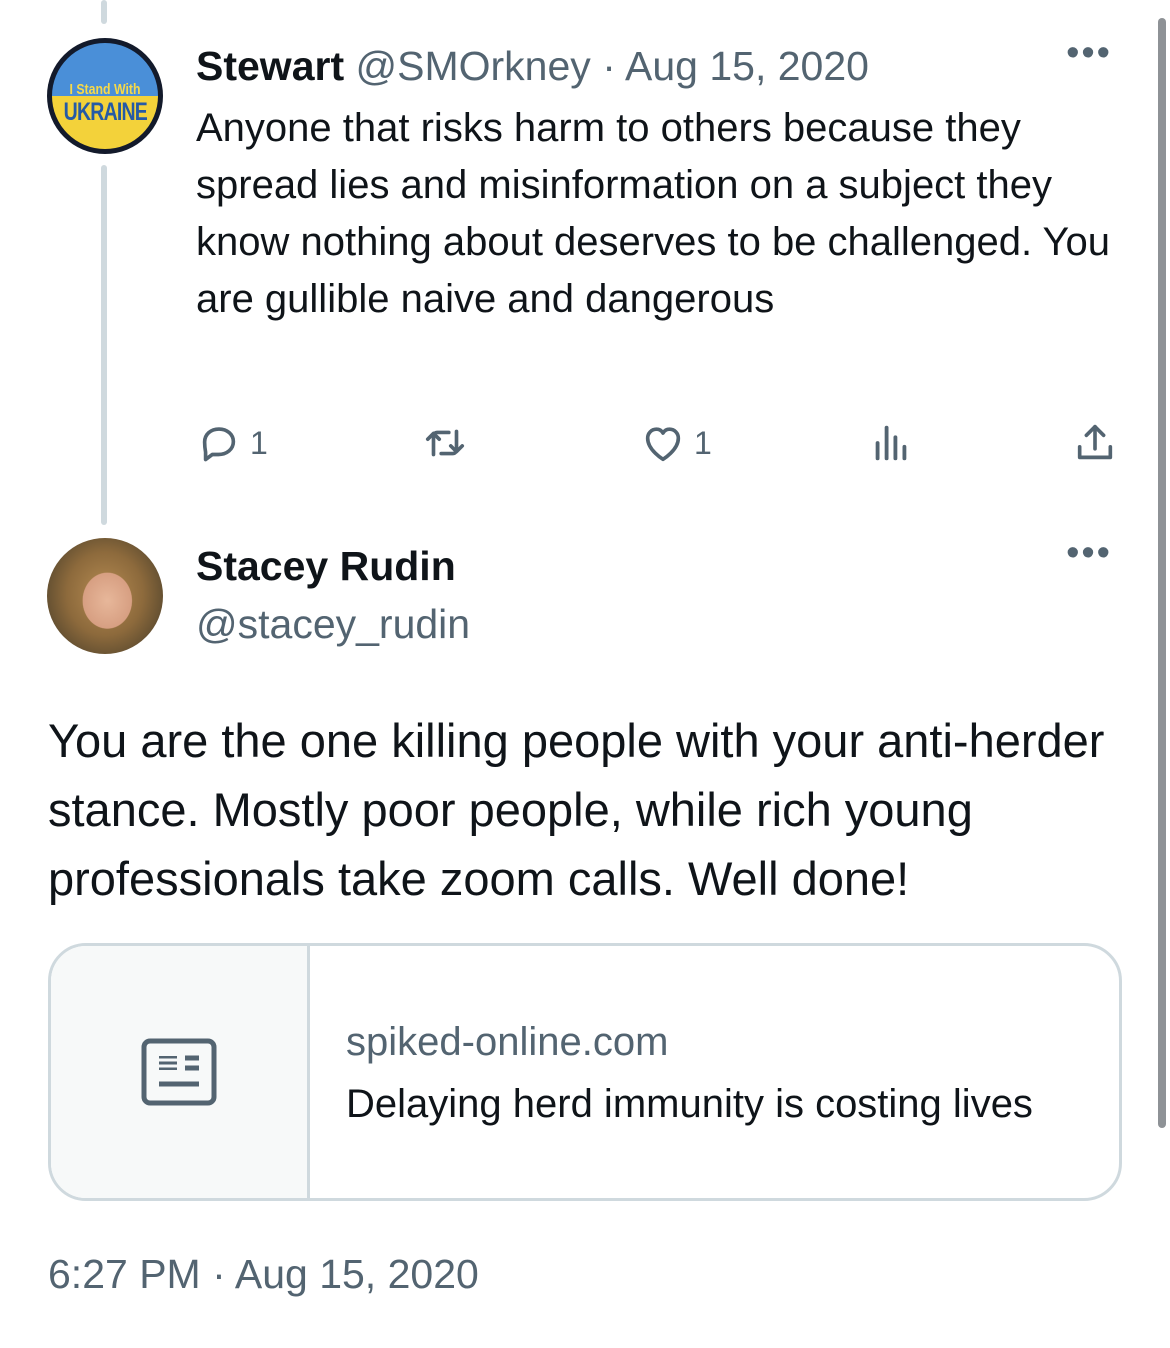 This screenshot has height=1348, width=1170. I want to click on analytics-icon, so click(891, 443).